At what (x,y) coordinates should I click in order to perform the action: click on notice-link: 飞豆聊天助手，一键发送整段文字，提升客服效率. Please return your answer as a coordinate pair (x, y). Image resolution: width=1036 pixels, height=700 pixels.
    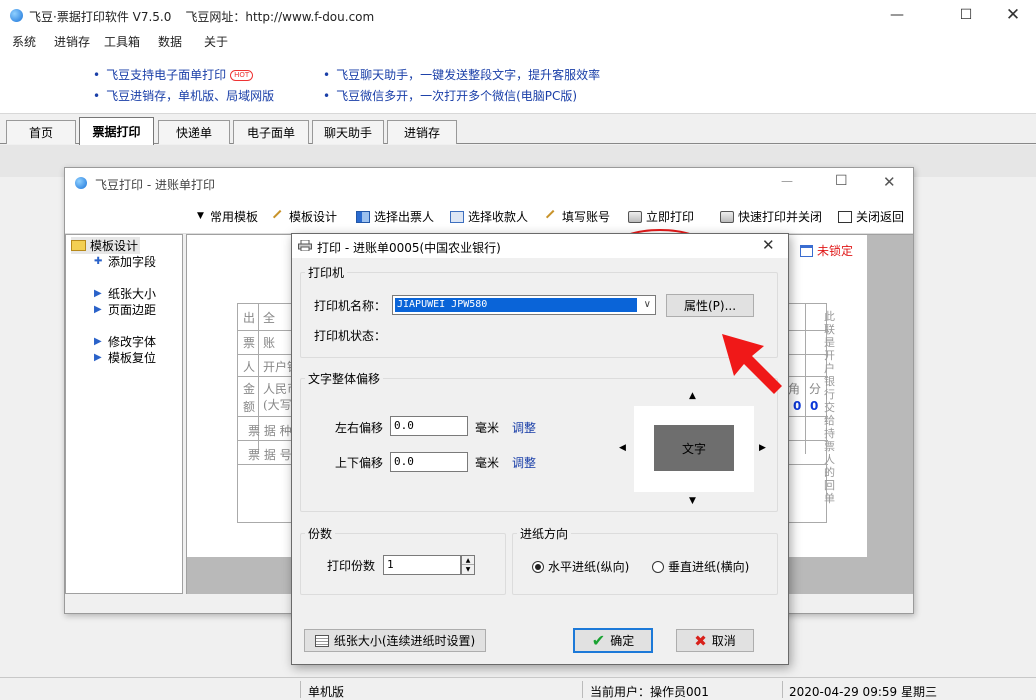
    Looking at the image, I should click on (461, 74).